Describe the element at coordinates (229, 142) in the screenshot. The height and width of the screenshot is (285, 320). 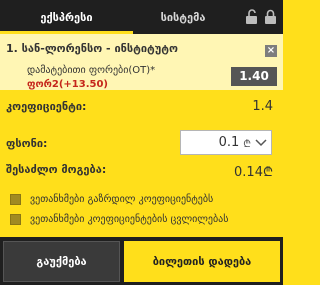
I see `stake-value: 0.1` at that location.